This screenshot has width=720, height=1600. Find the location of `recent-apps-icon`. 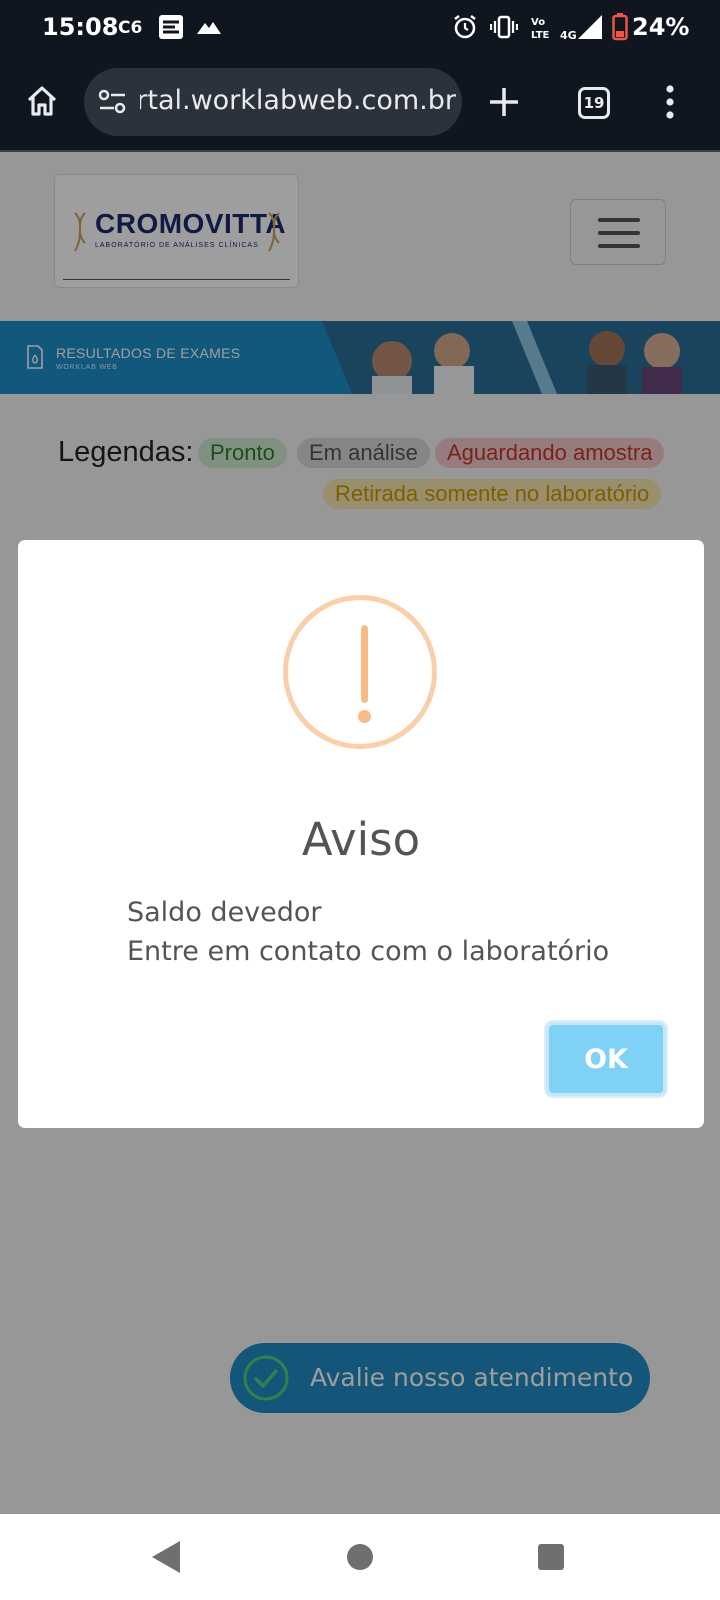

recent-apps-icon is located at coordinates (551, 1557).